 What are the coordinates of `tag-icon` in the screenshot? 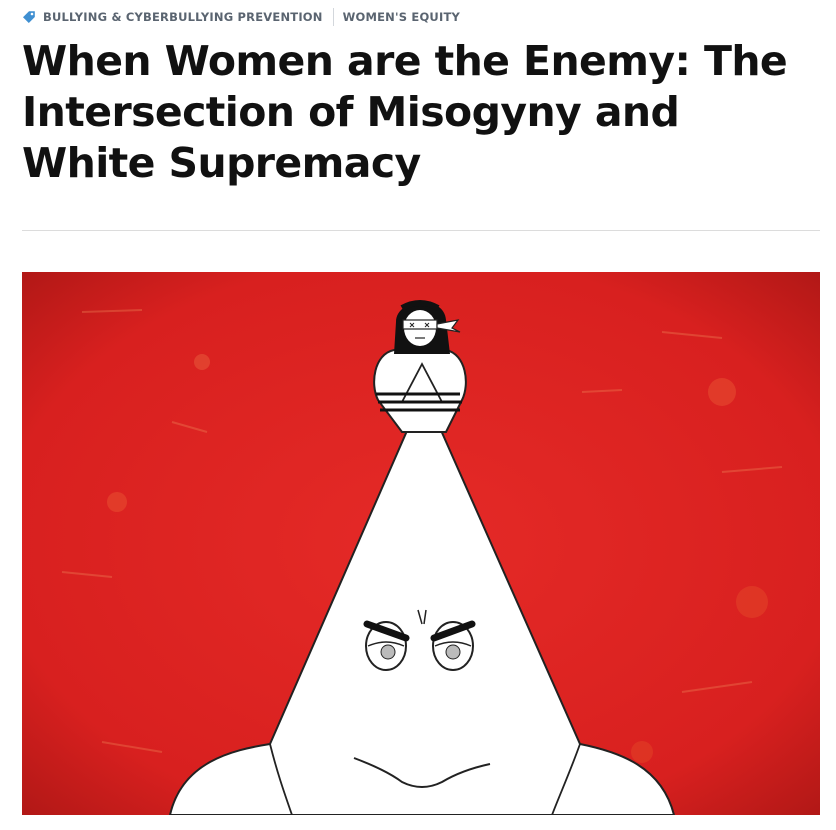 It's located at (29, 17).